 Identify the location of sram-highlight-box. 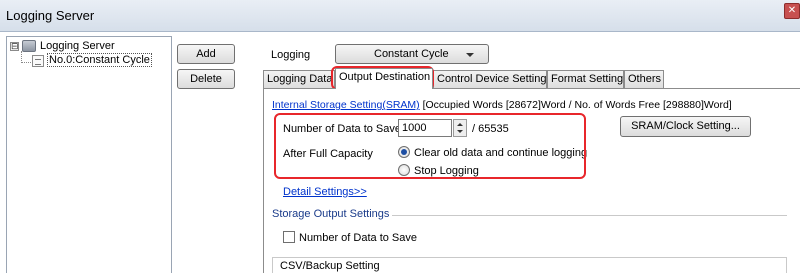
(430, 146).